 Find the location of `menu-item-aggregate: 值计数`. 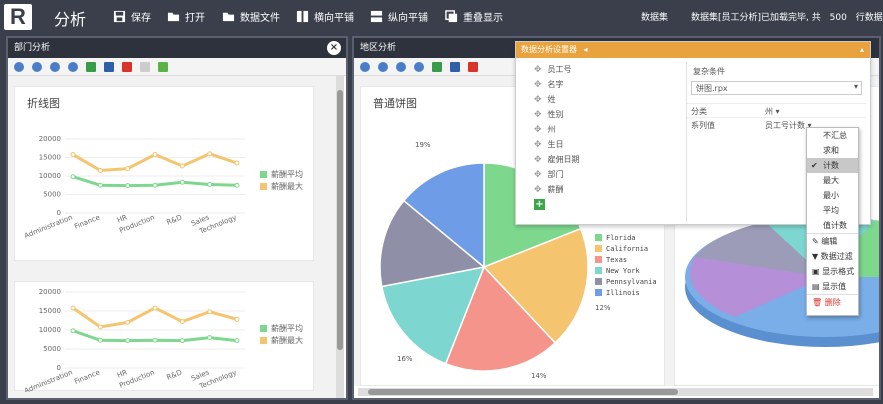

menu-item-aggregate: 值计数 is located at coordinates (832, 225).